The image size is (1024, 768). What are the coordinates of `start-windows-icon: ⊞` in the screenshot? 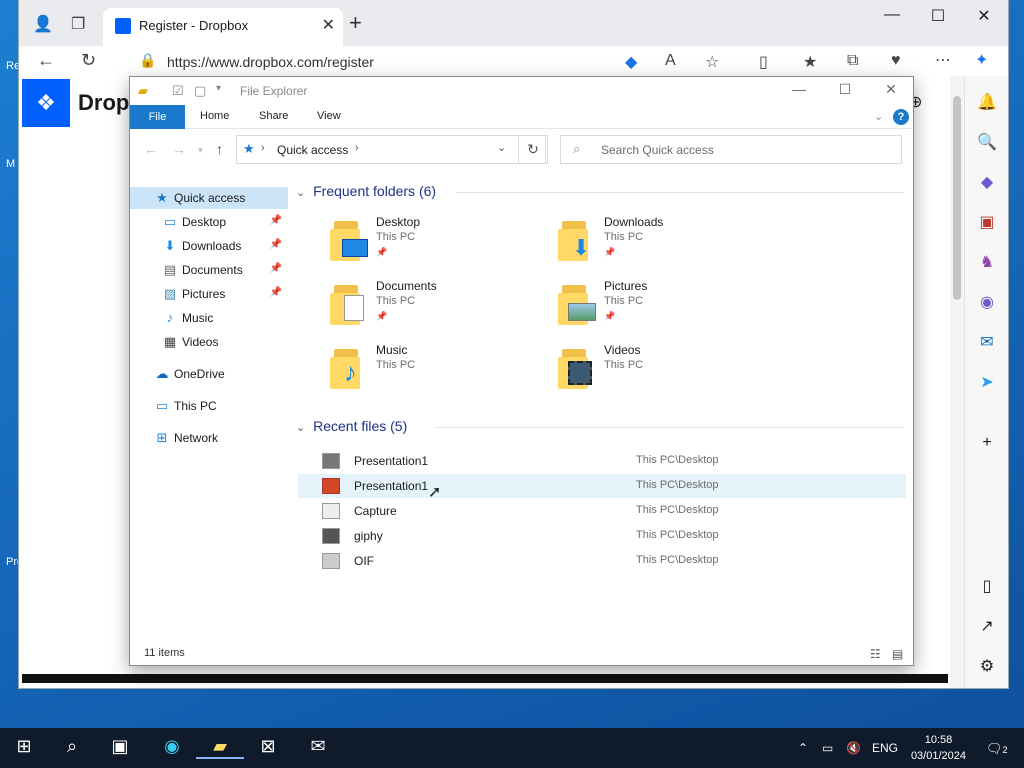 It's located at (24, 746).